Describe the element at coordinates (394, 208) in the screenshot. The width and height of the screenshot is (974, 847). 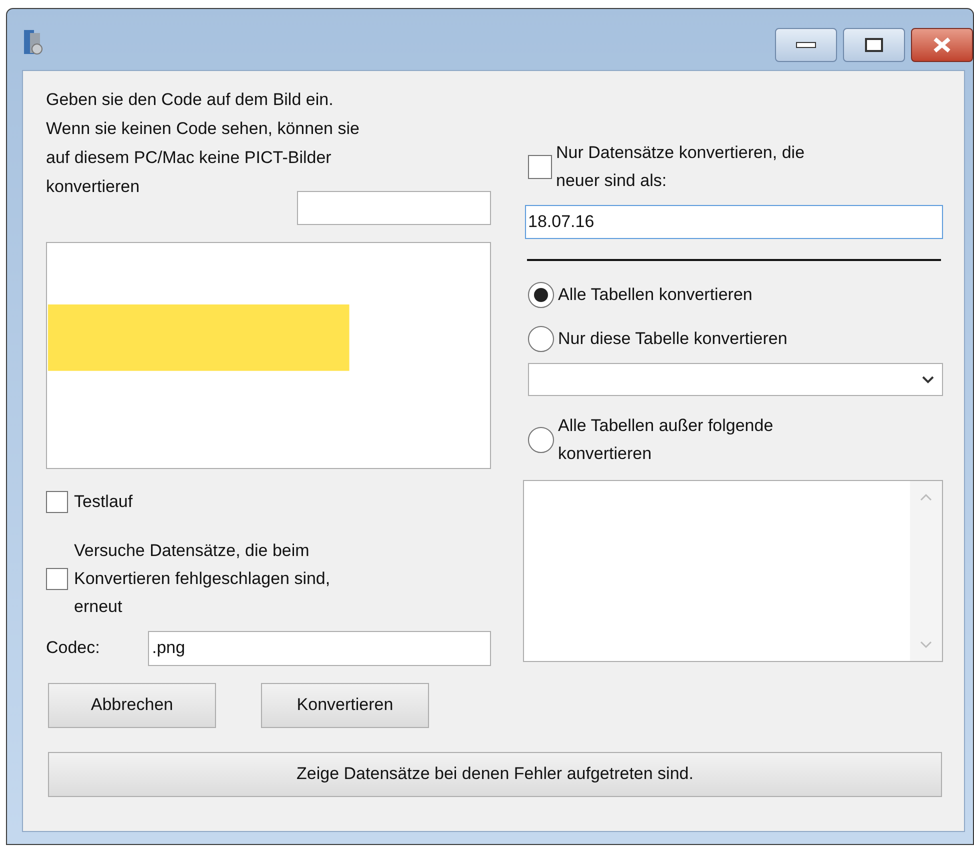
I see `code-field` at that location.